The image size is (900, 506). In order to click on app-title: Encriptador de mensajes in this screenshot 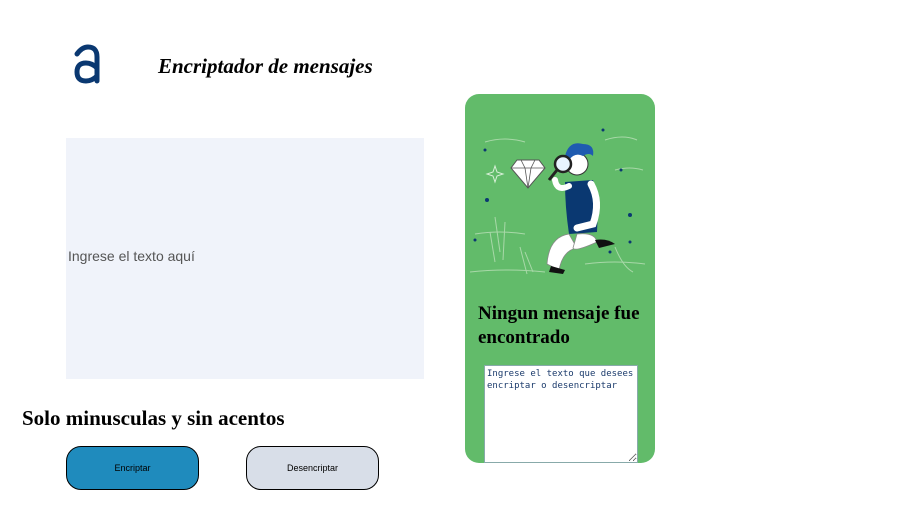, I will do `click(265, 66)`.